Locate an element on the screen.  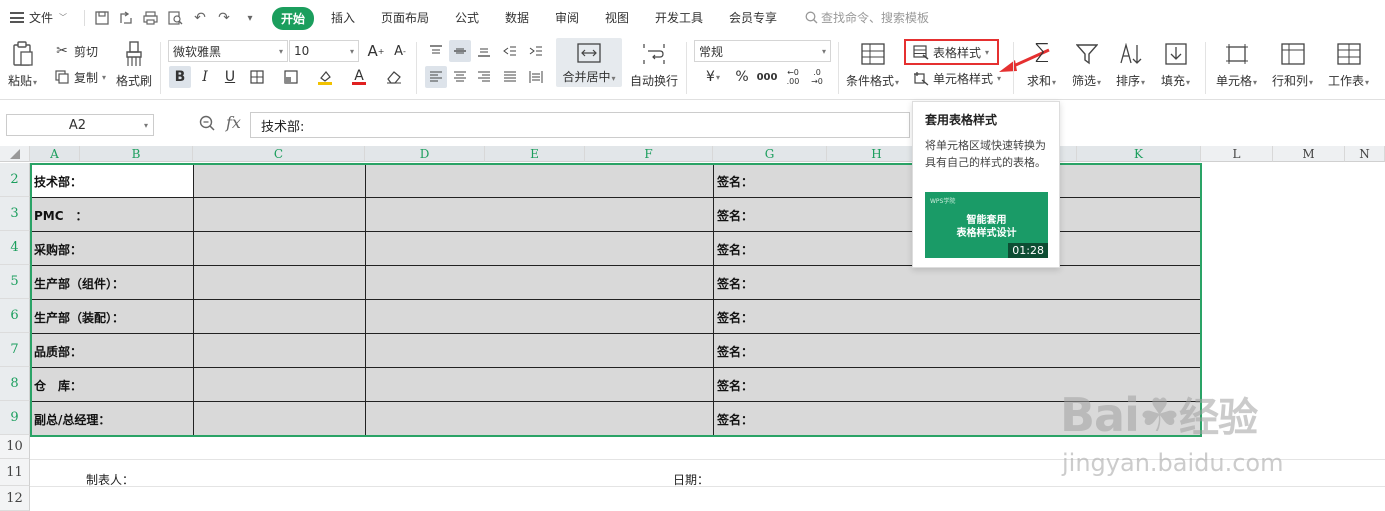
name-box-value: A2 is located at coordinates (77, 125).